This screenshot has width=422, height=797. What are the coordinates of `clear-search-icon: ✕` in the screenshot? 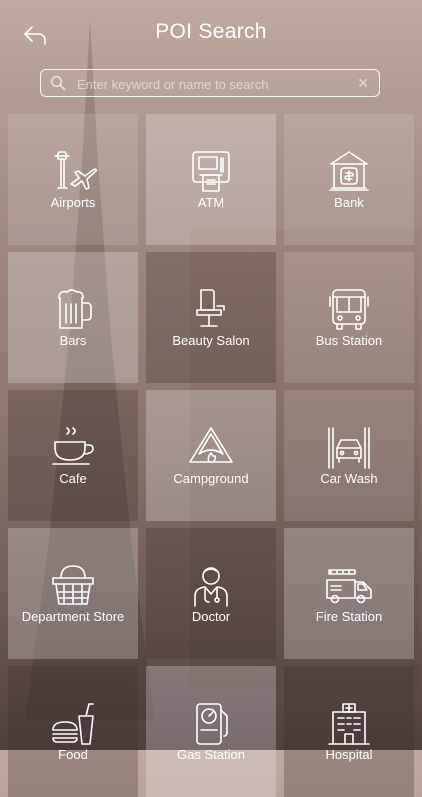 It's located at (363, 83).